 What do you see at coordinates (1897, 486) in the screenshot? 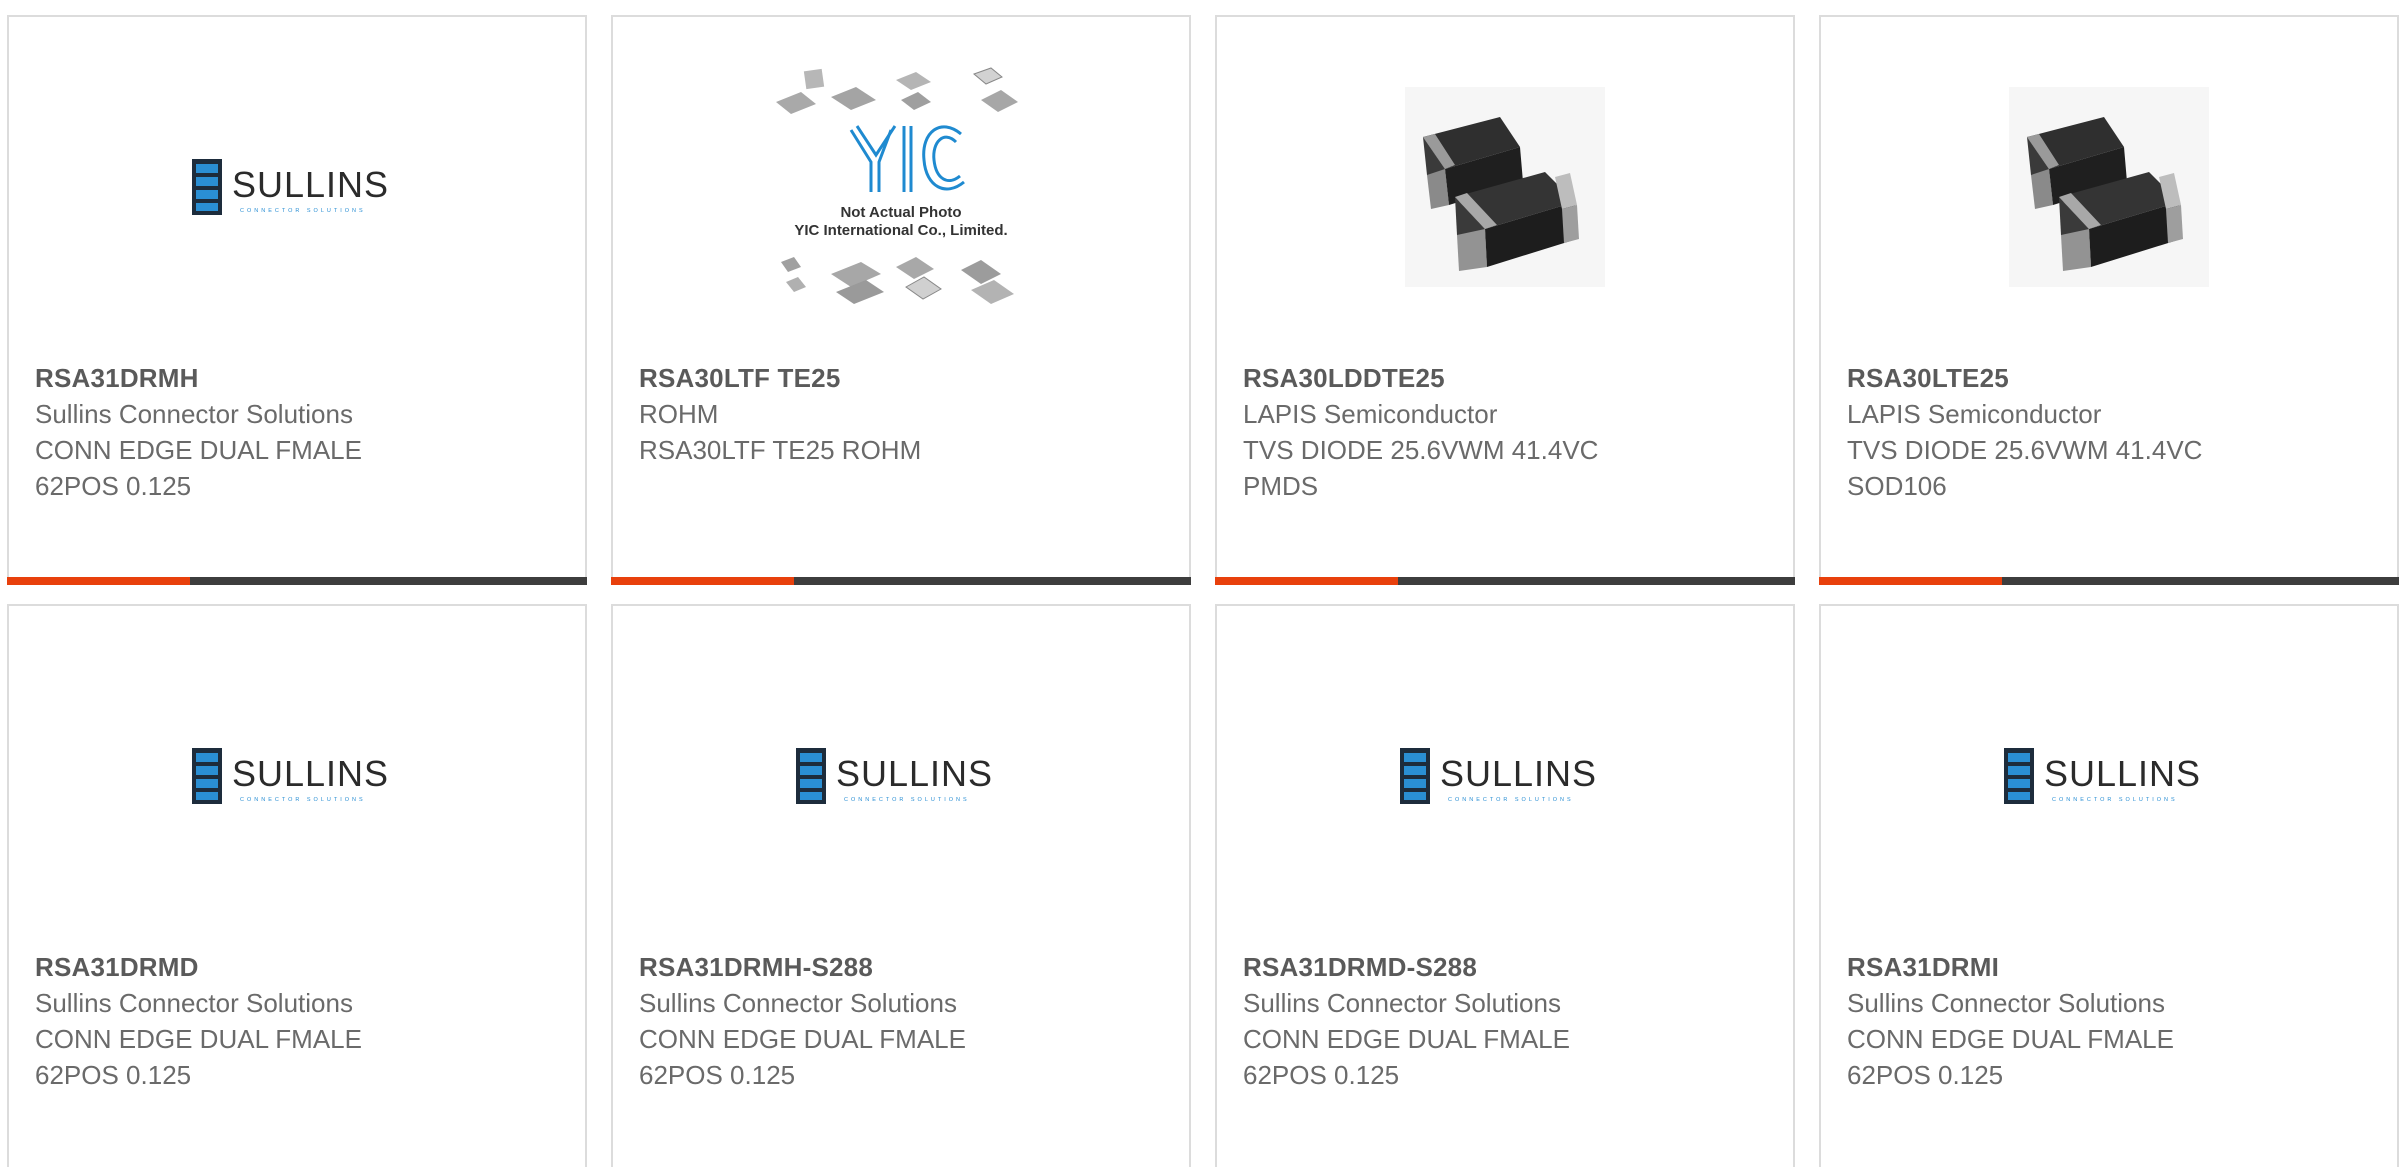
I see `description-line: SOD106` at bounding box center [1897, 486].